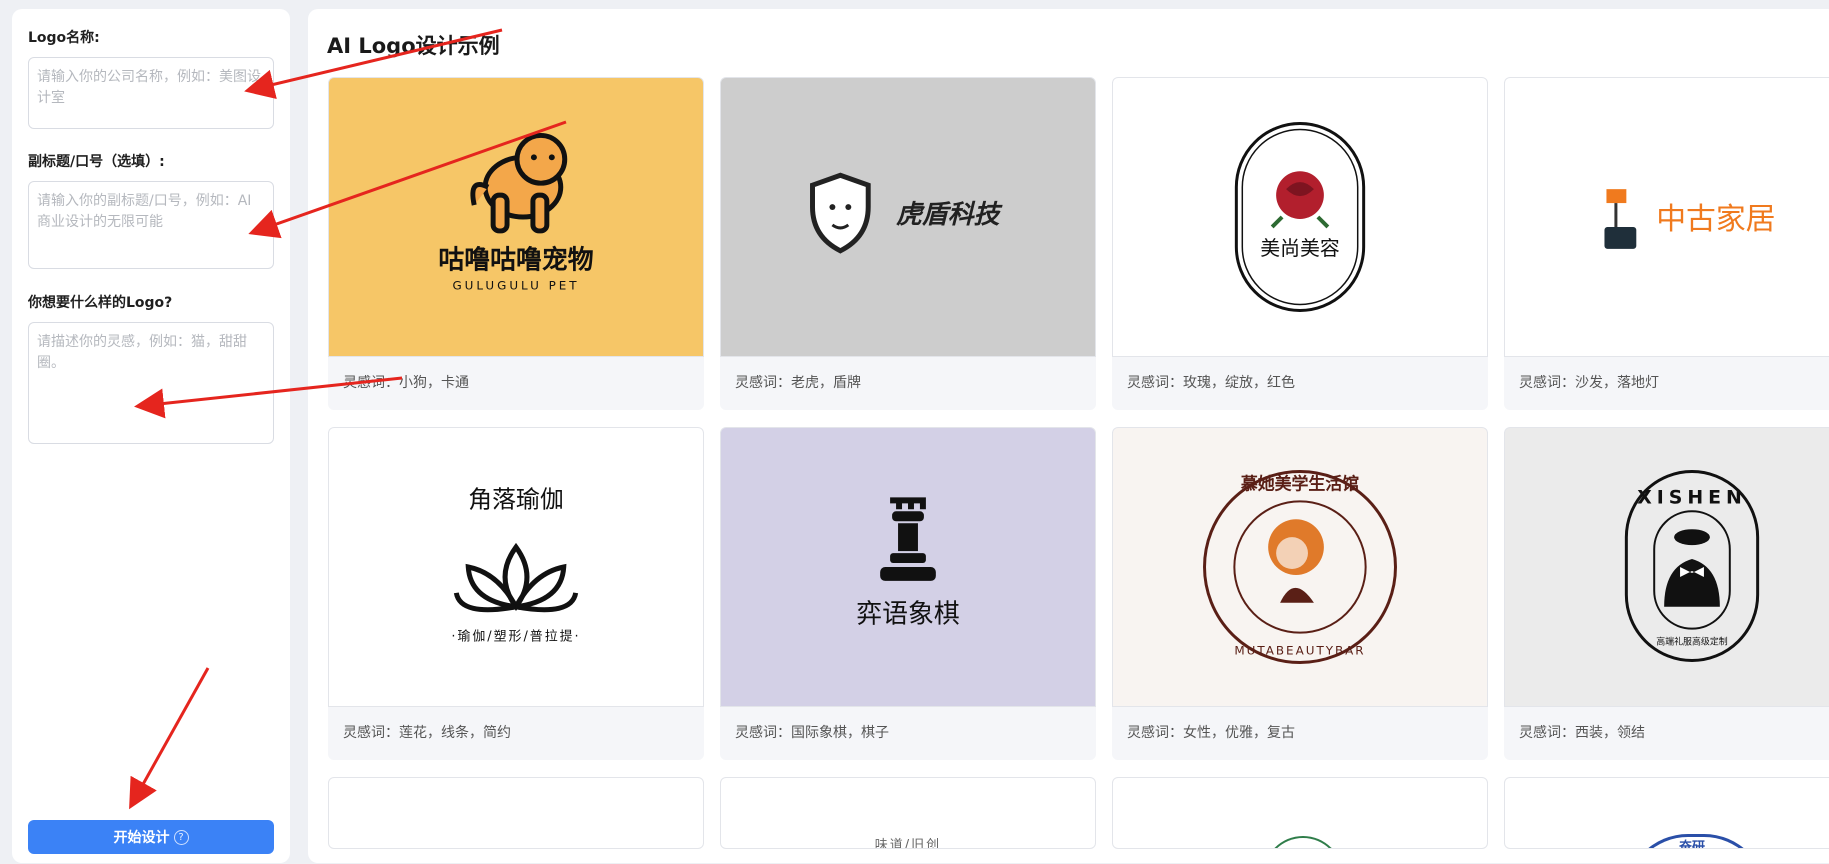 This screenshot has width=1829, height=864. I want to click on logo-card-chess: 弈语象棋 灵感词：国际象棋，棋子, so click(908, 593).